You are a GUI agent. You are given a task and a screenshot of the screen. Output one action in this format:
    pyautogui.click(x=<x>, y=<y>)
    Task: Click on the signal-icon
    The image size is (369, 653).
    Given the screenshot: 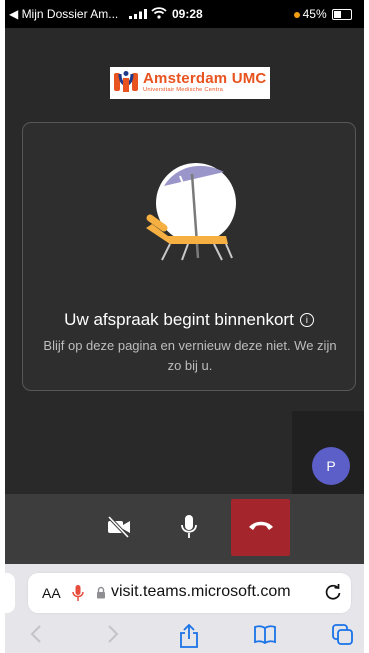 What is the action you would take?
    pyautogui.click(x=138, y=15)
    